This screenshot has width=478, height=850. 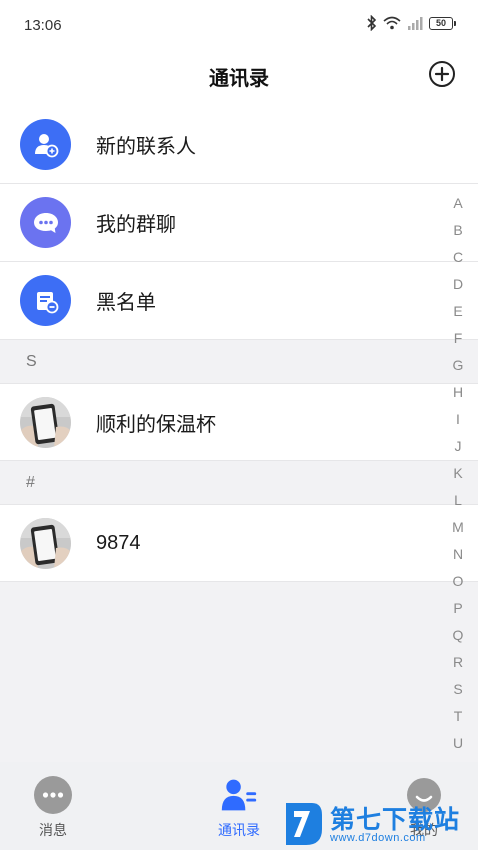 What do you see at coordinates (458, 338) in the screenshot?
I see `index-letter: F` at bounding box center [458, 338].